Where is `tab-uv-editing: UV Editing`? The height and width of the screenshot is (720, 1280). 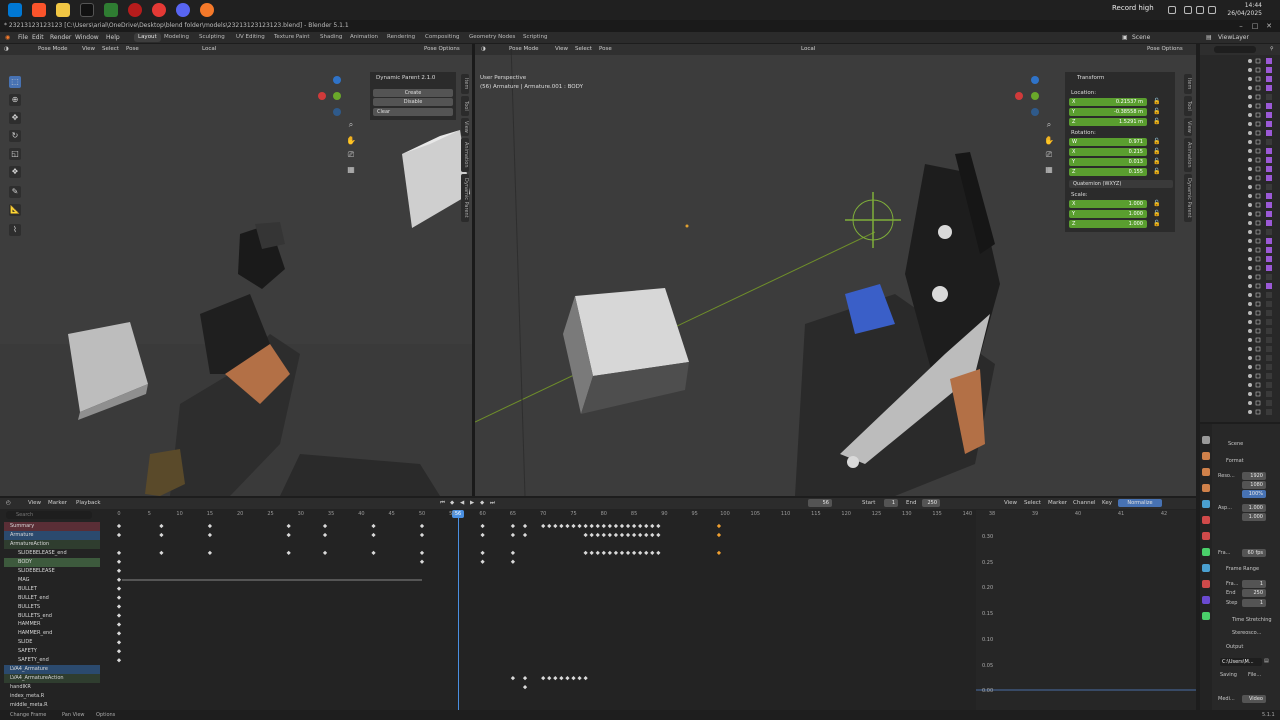
tab-uv-editing: UV Editing is located at coordinates (250, 37).